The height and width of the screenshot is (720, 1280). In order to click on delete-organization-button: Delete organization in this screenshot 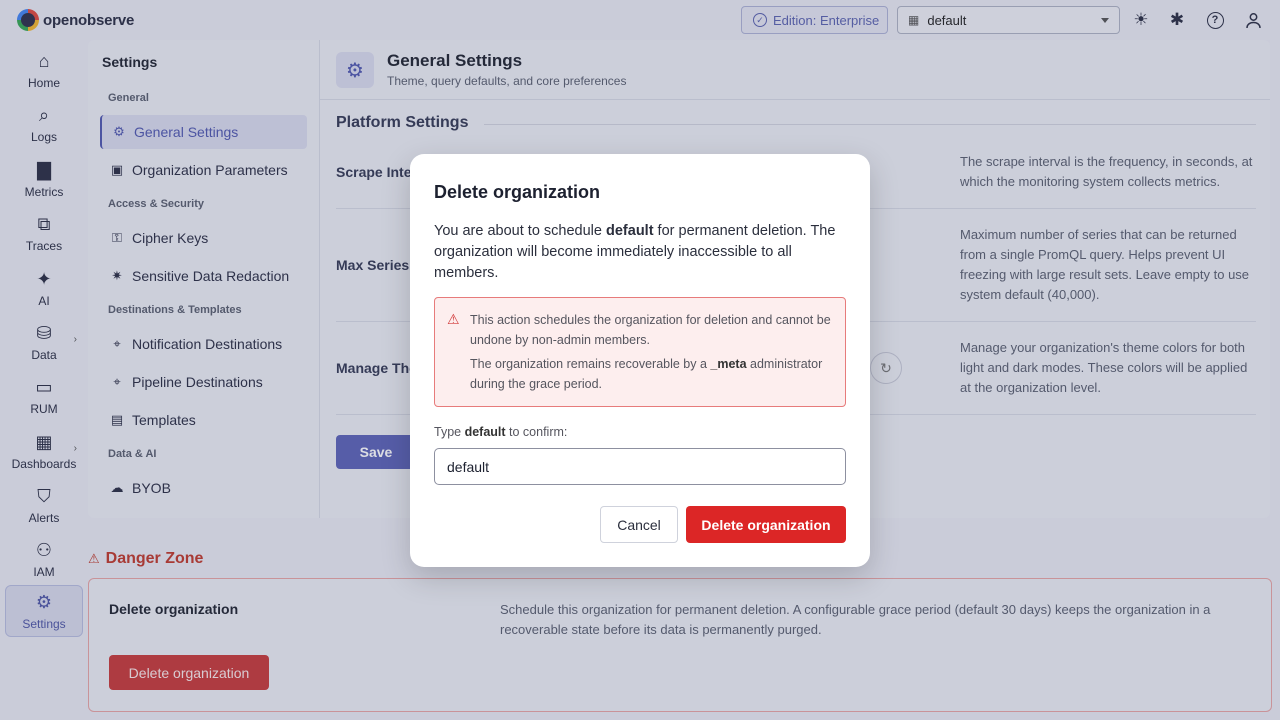, I will do `click(766, 524)`.